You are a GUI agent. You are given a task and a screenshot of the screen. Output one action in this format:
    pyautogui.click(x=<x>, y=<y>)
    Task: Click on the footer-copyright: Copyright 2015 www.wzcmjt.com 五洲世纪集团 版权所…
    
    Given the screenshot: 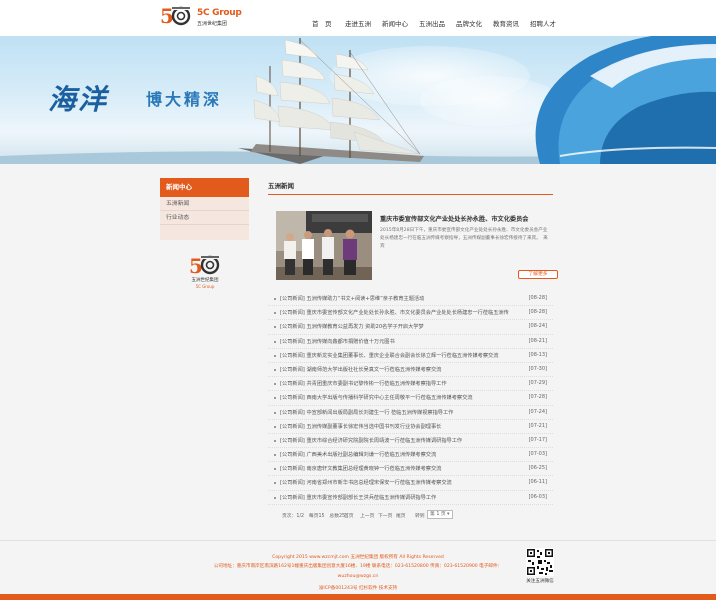 What is the action you would take?
    pyautogui.click(x=358, y=557)
    